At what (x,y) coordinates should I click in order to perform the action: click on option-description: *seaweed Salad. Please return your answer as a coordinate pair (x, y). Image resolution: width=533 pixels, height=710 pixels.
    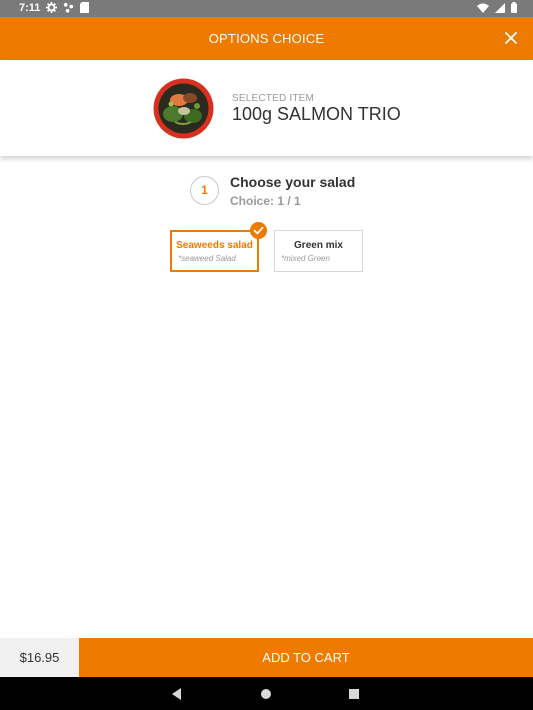
    Looking at the image, I should click on (207, 258).